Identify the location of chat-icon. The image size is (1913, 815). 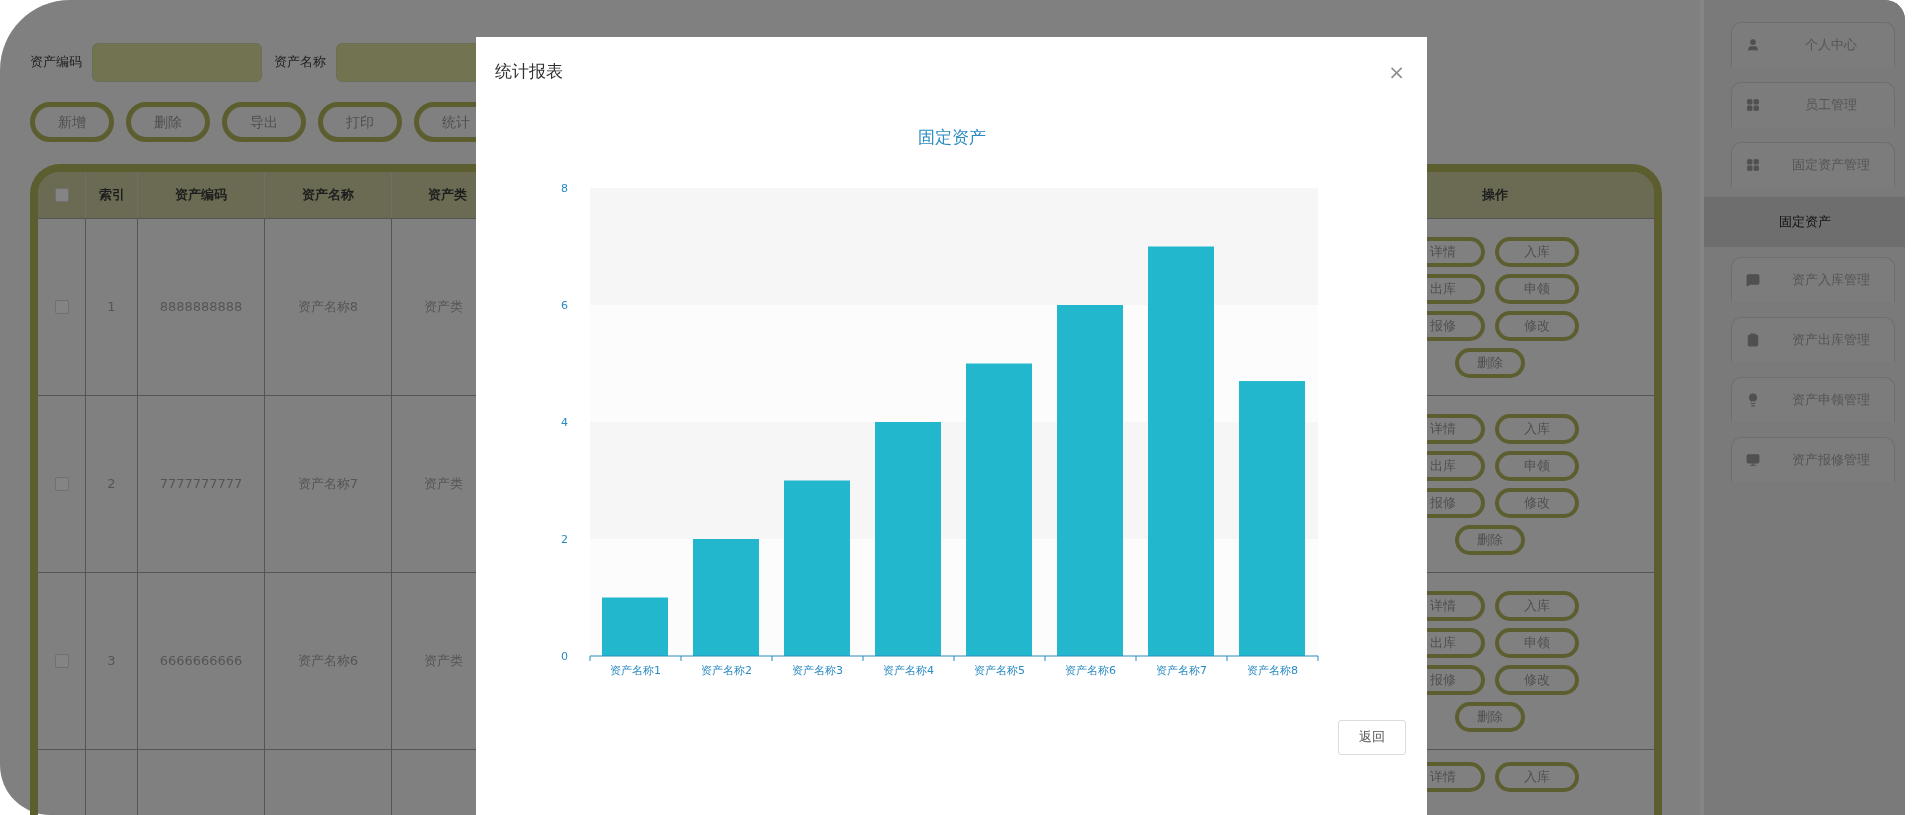
(1753, 280).